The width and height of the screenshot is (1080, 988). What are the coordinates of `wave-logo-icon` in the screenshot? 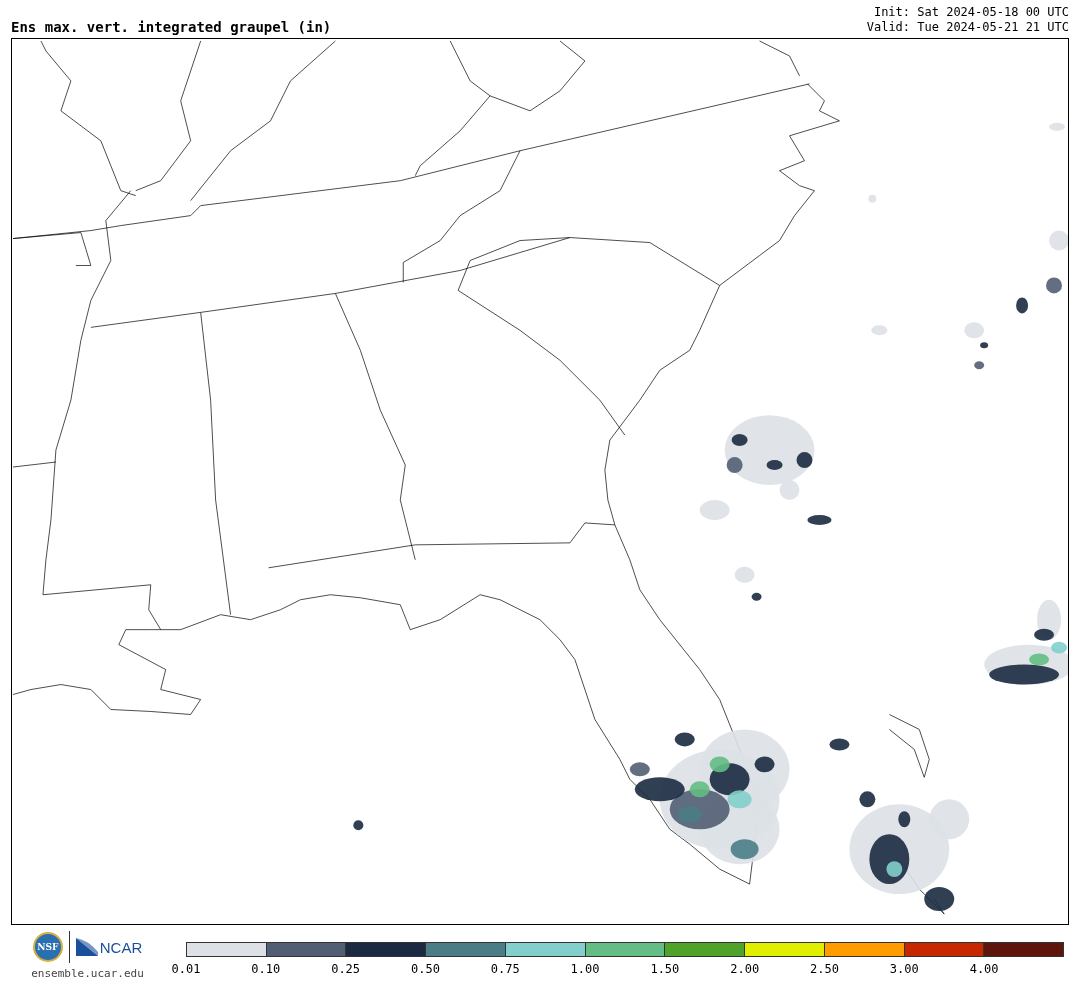 It's located at (86, 947).